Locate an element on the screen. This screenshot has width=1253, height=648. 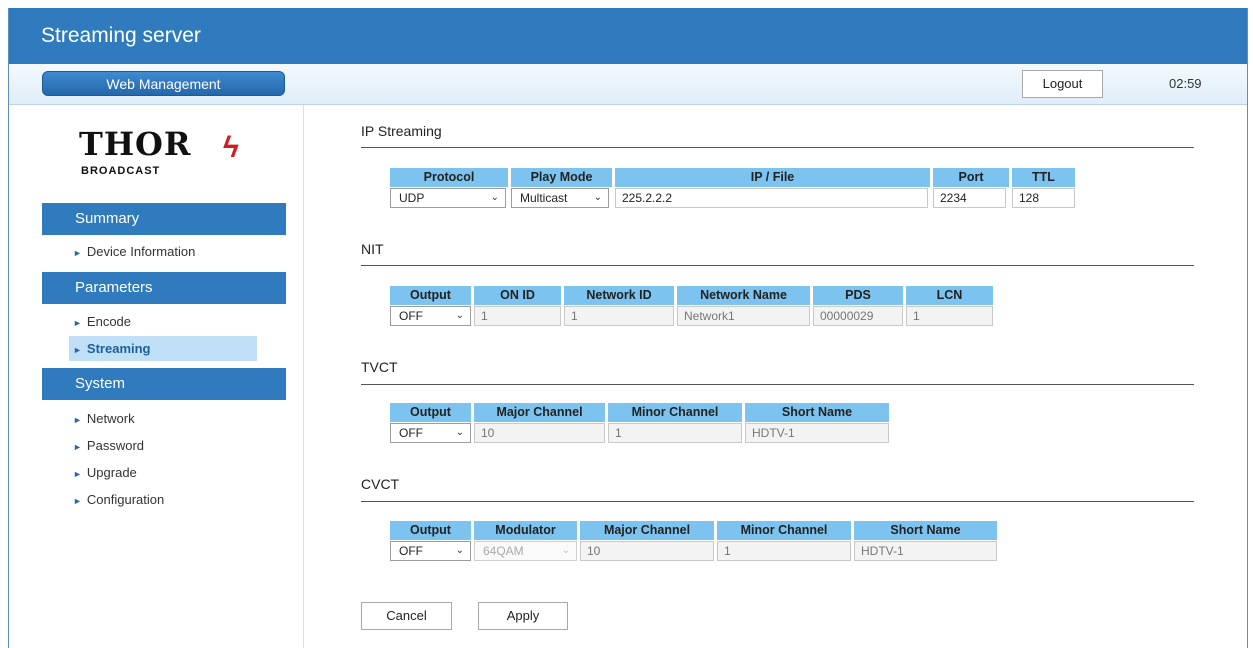
sidebar-item-upgrade: ► Upgrade is located at coordinates (105, 472).